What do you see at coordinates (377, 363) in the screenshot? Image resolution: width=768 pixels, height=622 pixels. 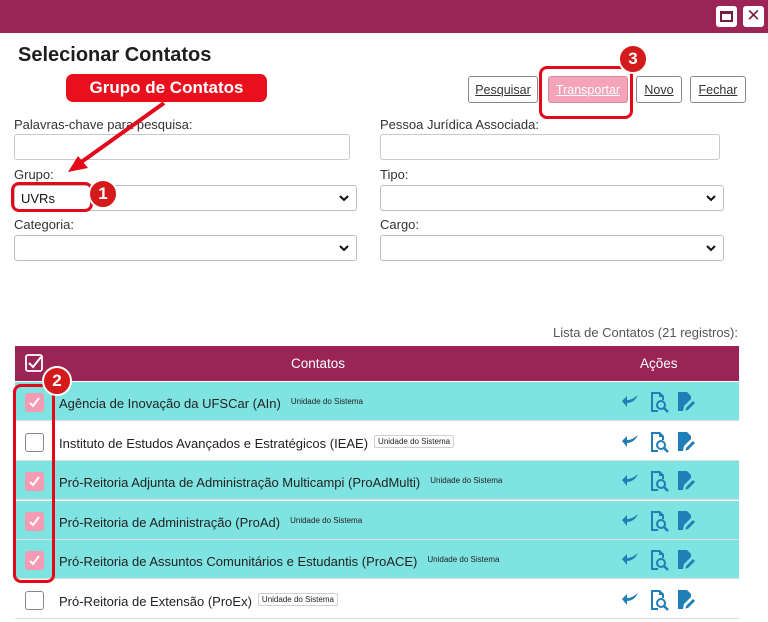 I see `table-header: Contatos Ações` at bounding box center [377, 363].